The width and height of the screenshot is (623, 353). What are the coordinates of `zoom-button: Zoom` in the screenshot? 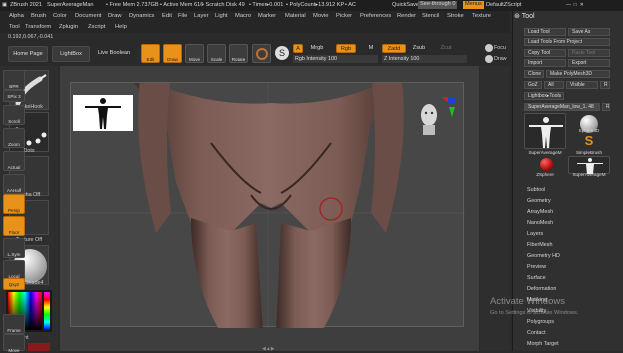 It's located at (14, 138).